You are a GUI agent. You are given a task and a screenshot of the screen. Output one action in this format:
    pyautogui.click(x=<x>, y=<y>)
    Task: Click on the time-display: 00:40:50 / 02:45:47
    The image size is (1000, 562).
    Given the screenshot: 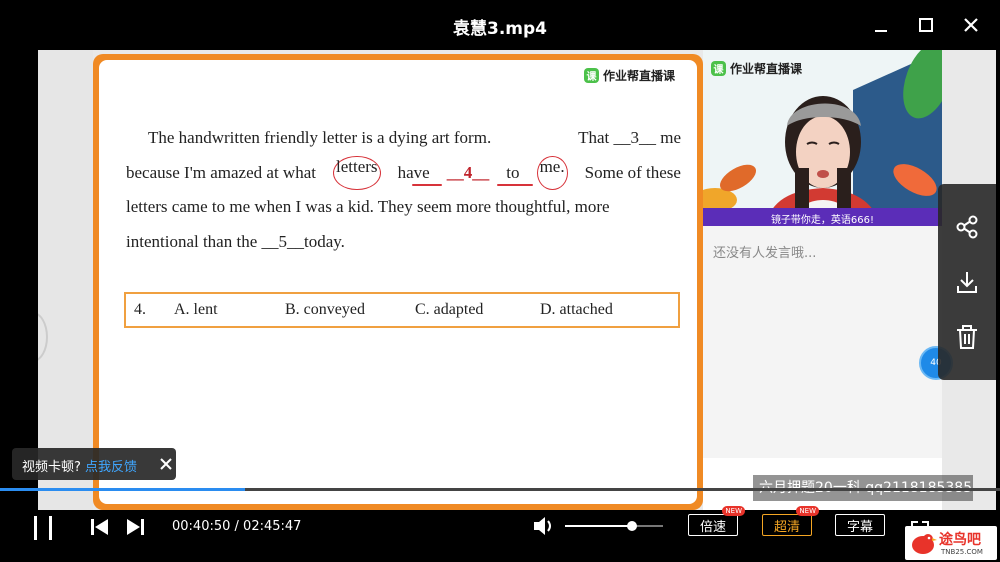 What is the action you would take?
    pyautogui.click(x=236, y=526)
    